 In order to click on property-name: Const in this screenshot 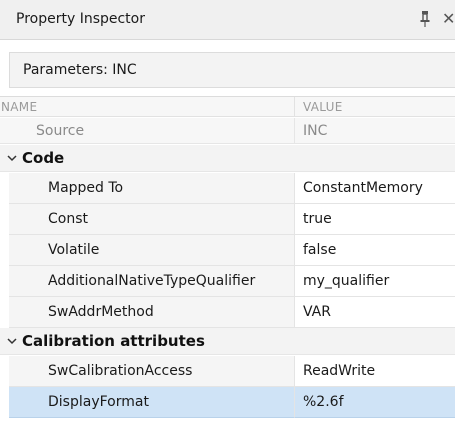, I will do `click(68, 219)`.